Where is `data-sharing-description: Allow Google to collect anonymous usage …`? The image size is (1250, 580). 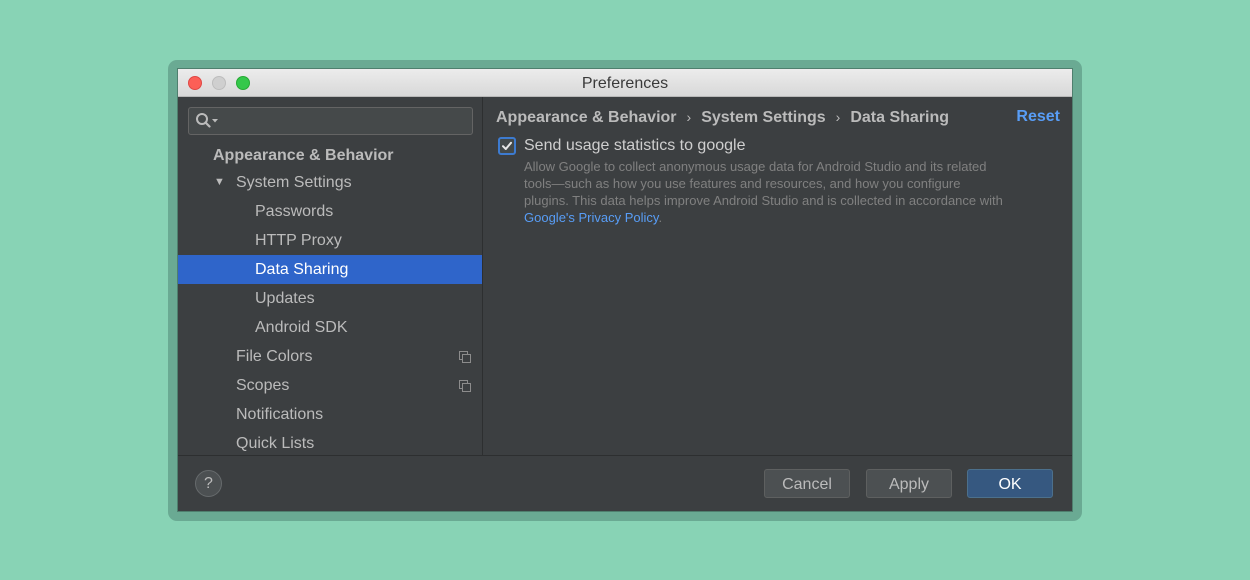 data-sharing-description: Allow Google to collect anonymous usage … is located at coordinates (764, 192).